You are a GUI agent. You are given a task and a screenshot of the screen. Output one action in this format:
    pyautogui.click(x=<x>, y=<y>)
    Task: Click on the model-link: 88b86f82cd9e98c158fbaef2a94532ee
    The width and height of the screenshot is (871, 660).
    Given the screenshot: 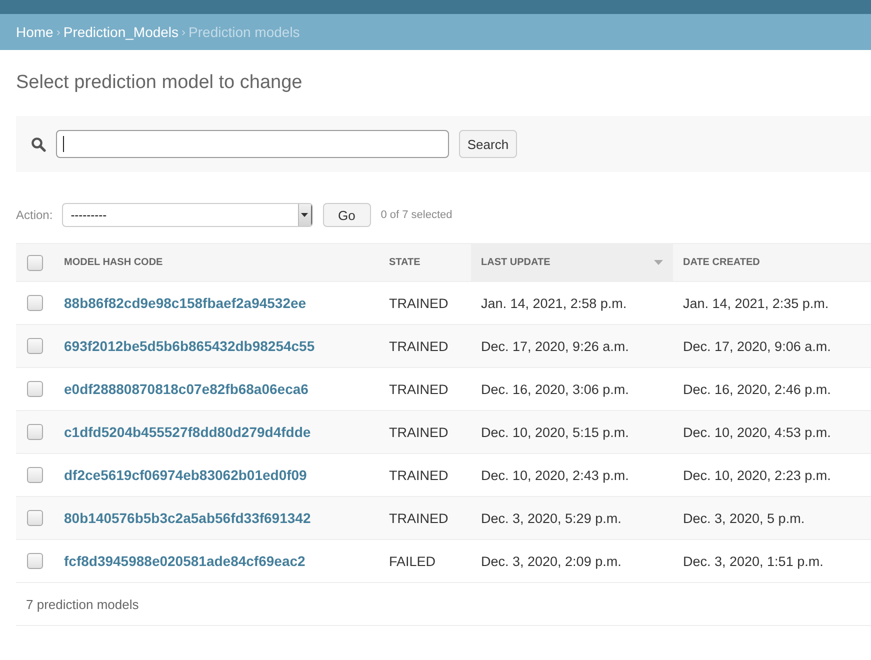 What is the action you would take?
    pyautogui.click(x=185, y=303)
    